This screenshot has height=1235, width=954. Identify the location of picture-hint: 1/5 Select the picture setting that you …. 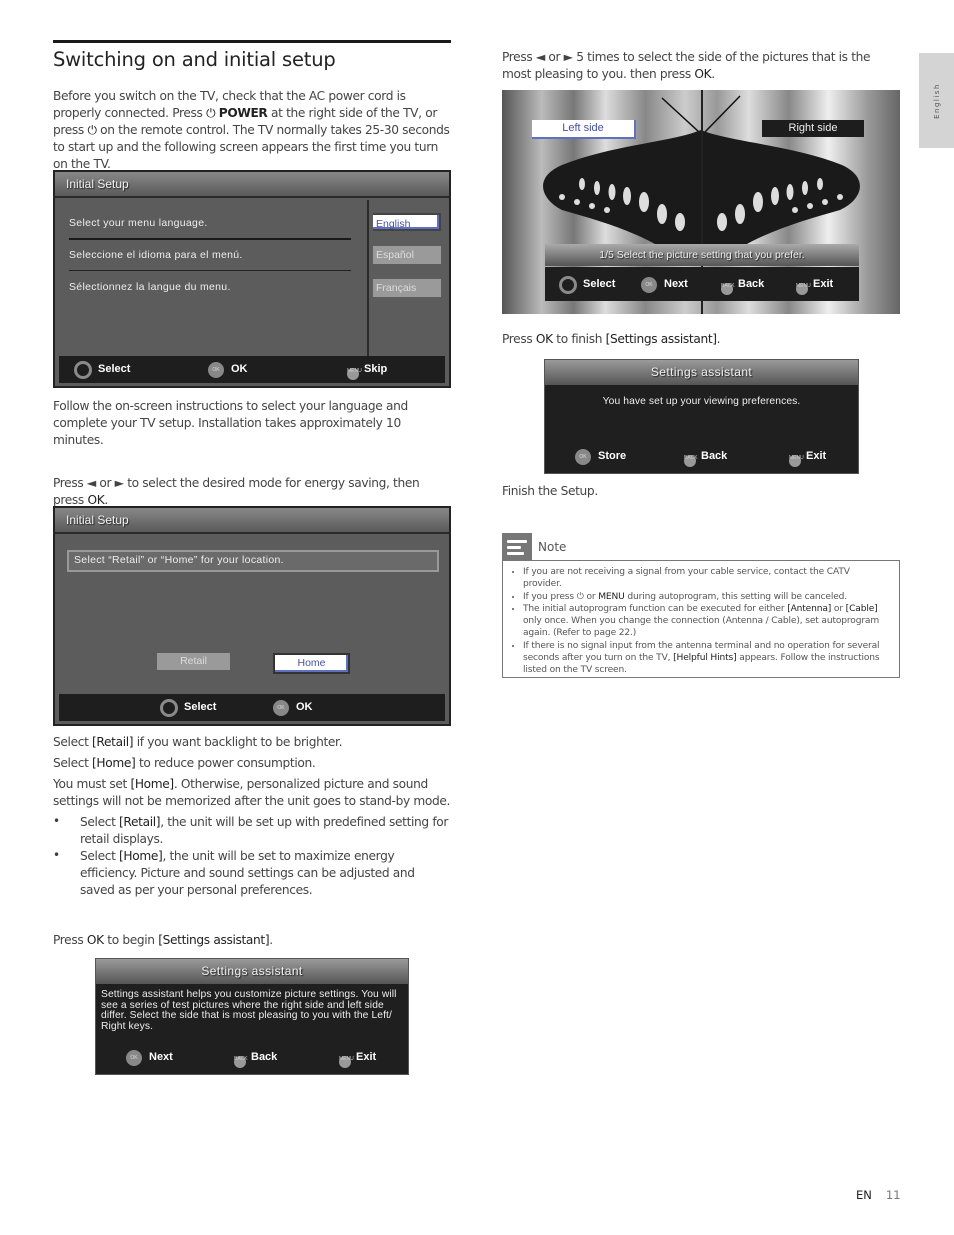
(702, 255).